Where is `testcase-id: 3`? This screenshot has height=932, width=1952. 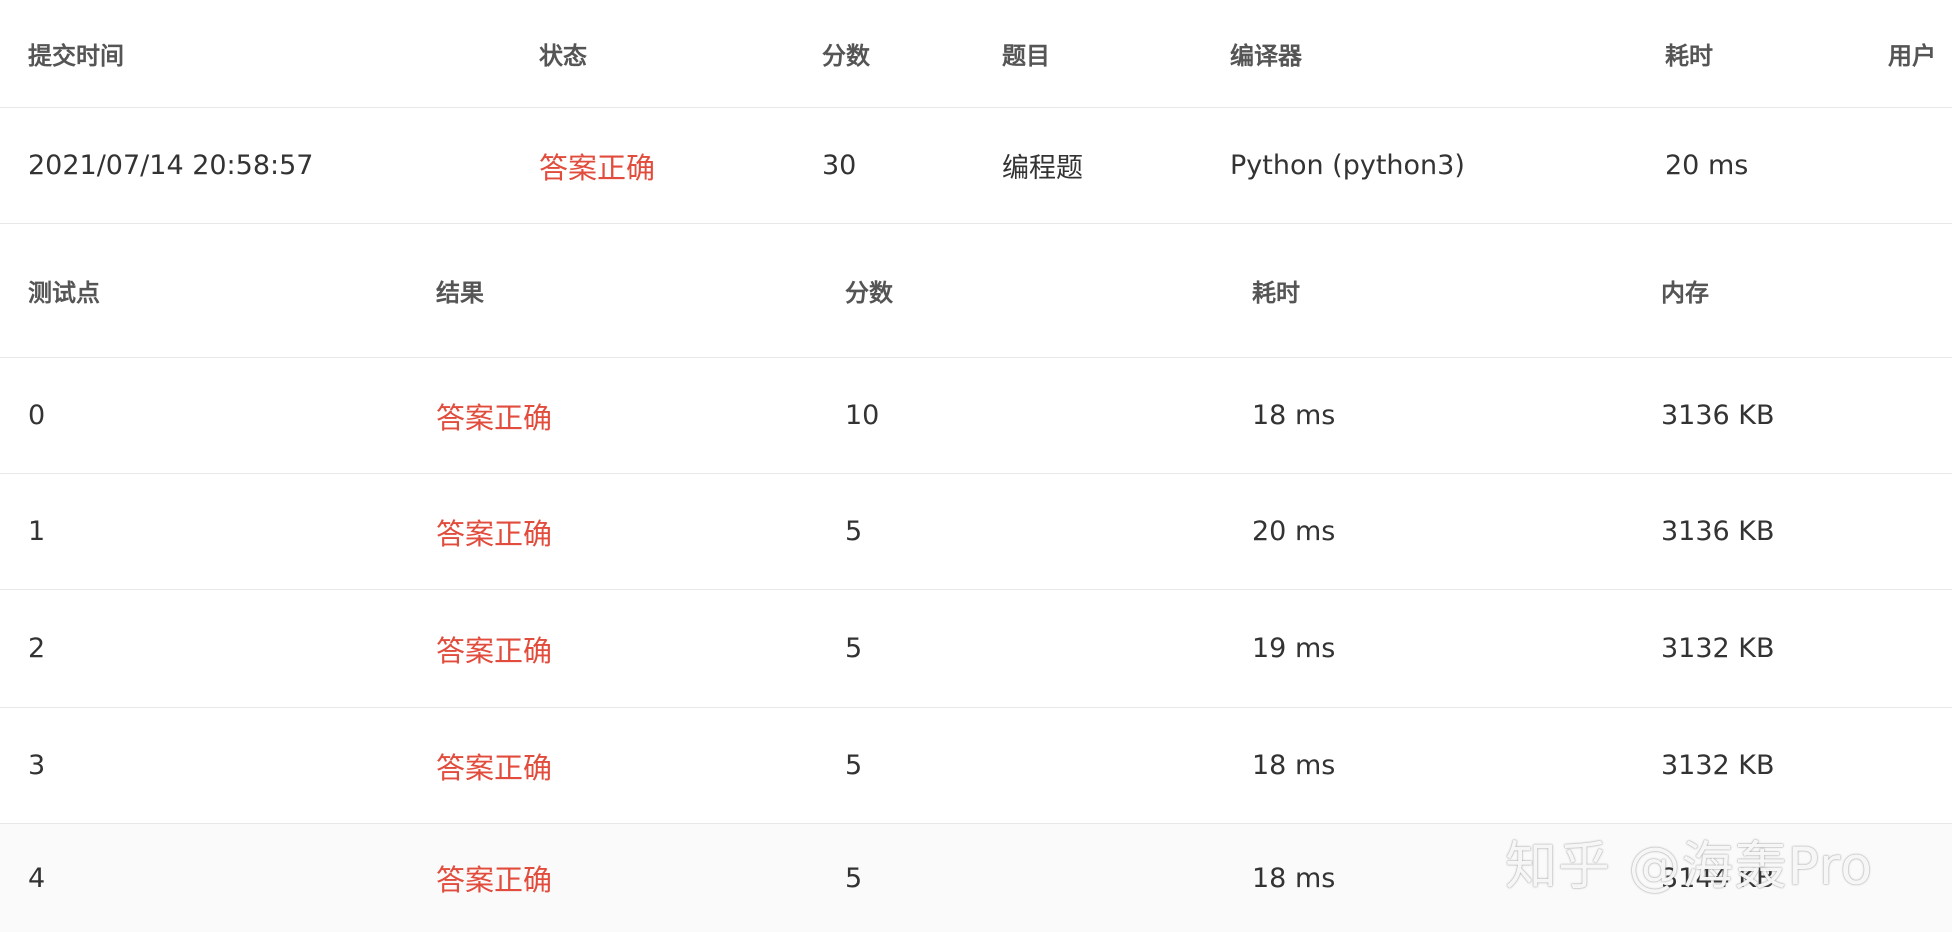
testcase-id: 3 is located at coordinates (37, 765).